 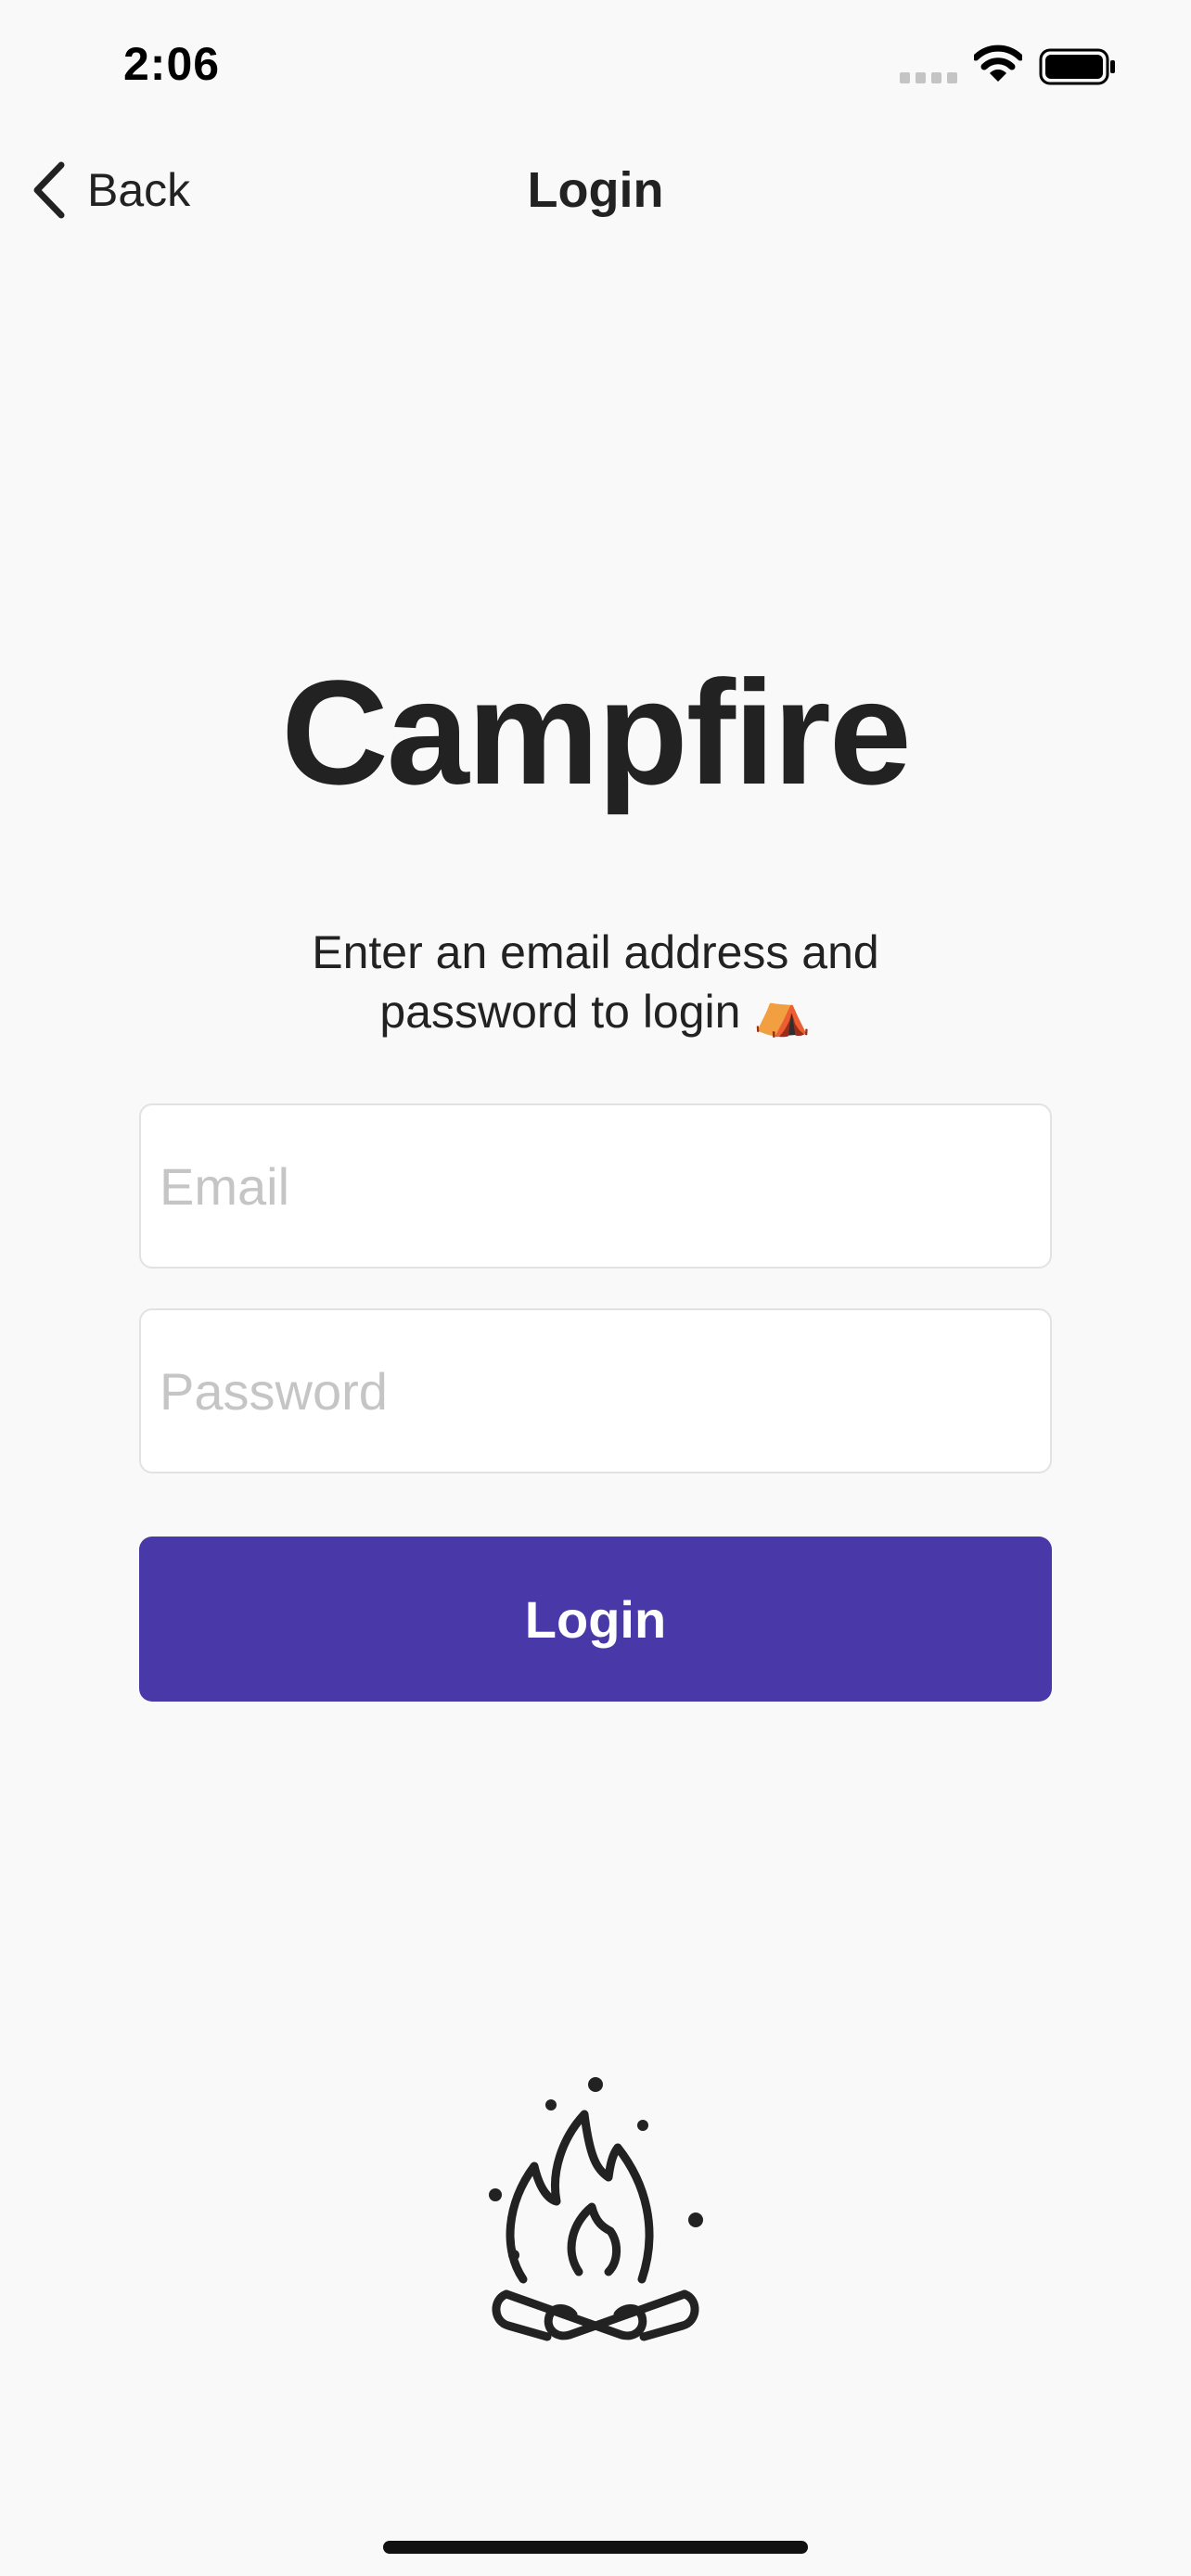 What do you see at coordinates (595, 1619) in the screenshot?
I see `login-button: Login` at bounding box center [595, 1619].